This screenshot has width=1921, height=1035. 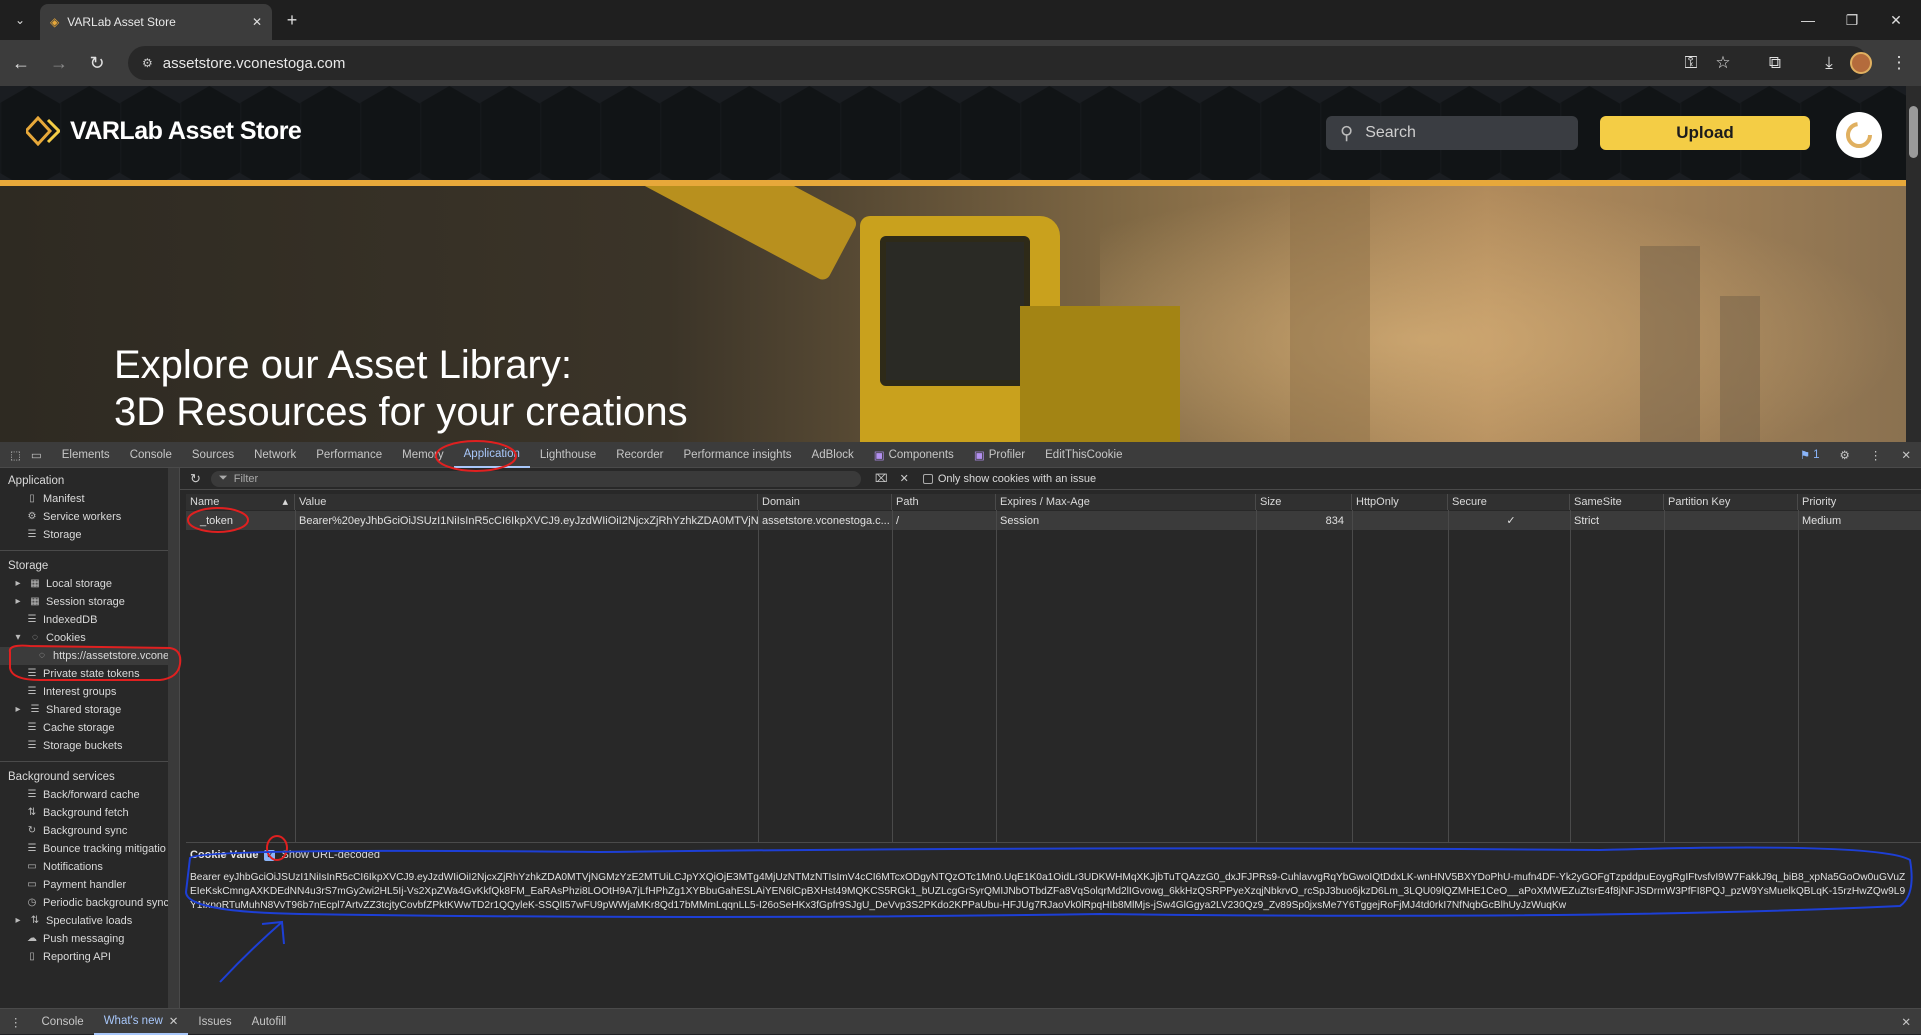 I want to click on annotation-outline-cookie-value, so click(x=1048, y=882).